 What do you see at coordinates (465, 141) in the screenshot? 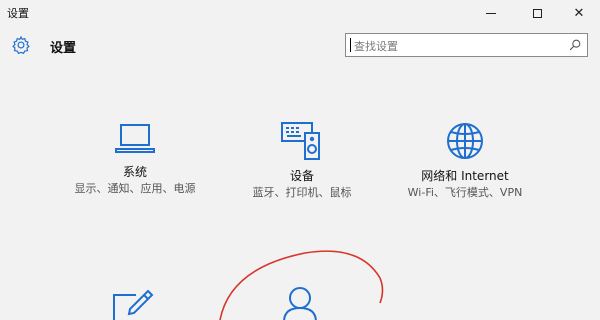
I see `globe-icon` at bounding box center [465, 141].